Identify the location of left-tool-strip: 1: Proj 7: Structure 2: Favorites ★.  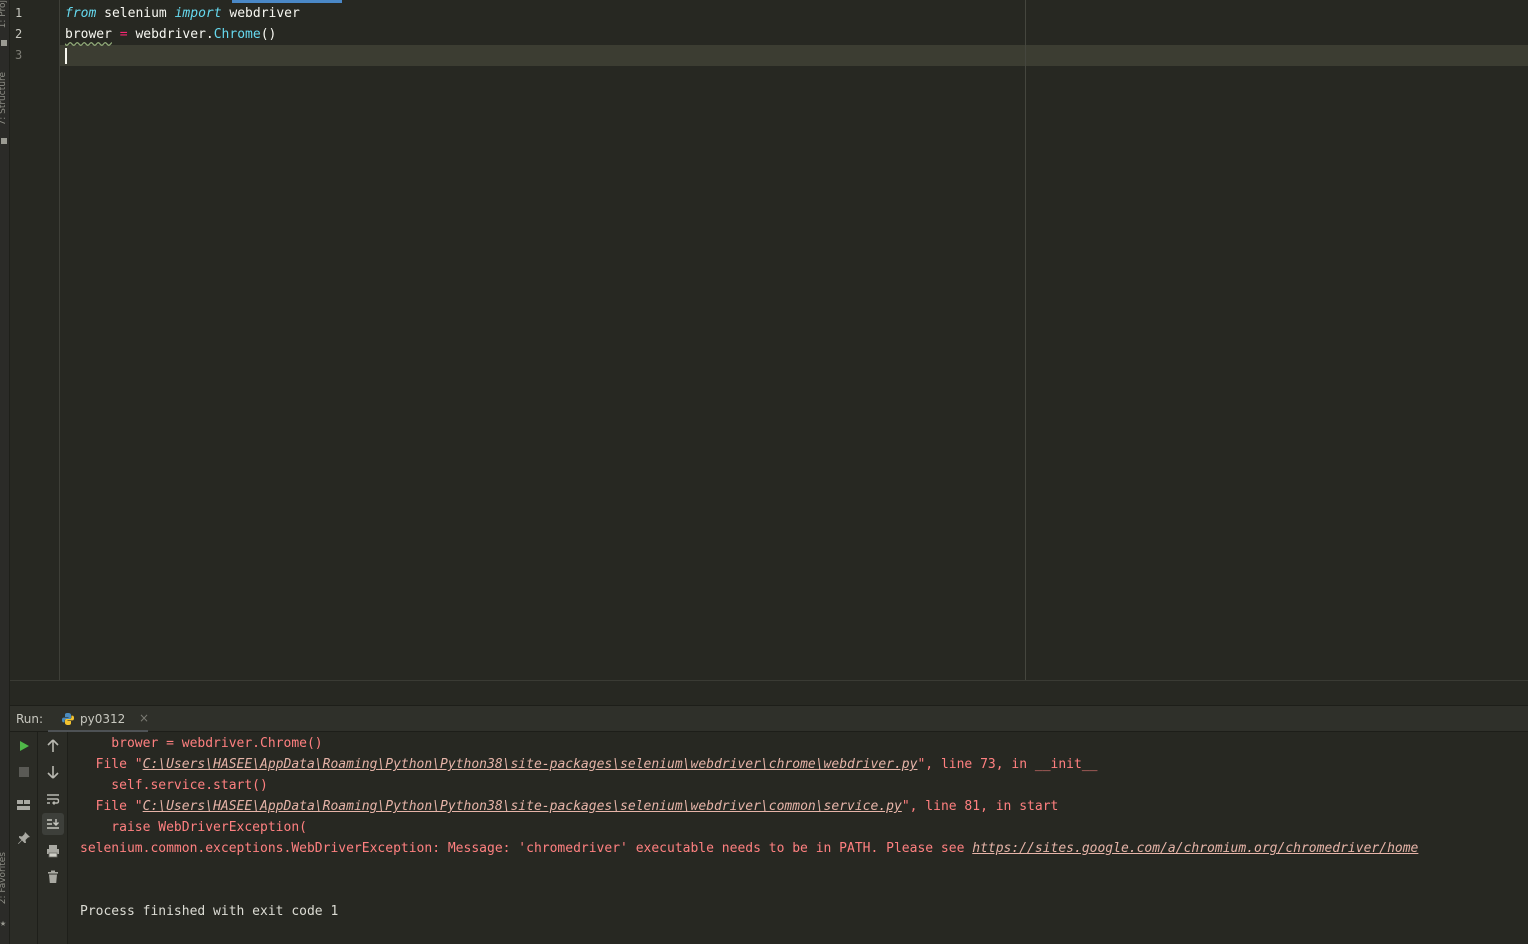
(5, 472).